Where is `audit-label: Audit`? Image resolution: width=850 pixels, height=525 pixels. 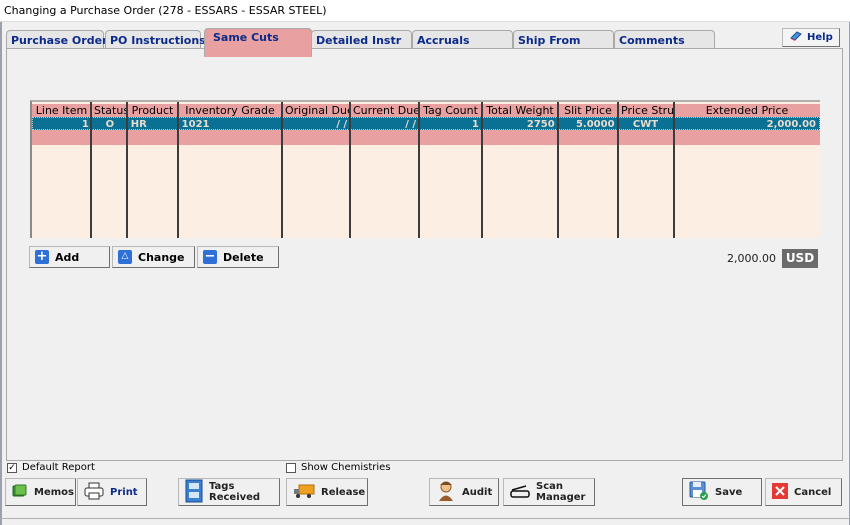 audit-label: Audit is located at coordinates (477, 492).